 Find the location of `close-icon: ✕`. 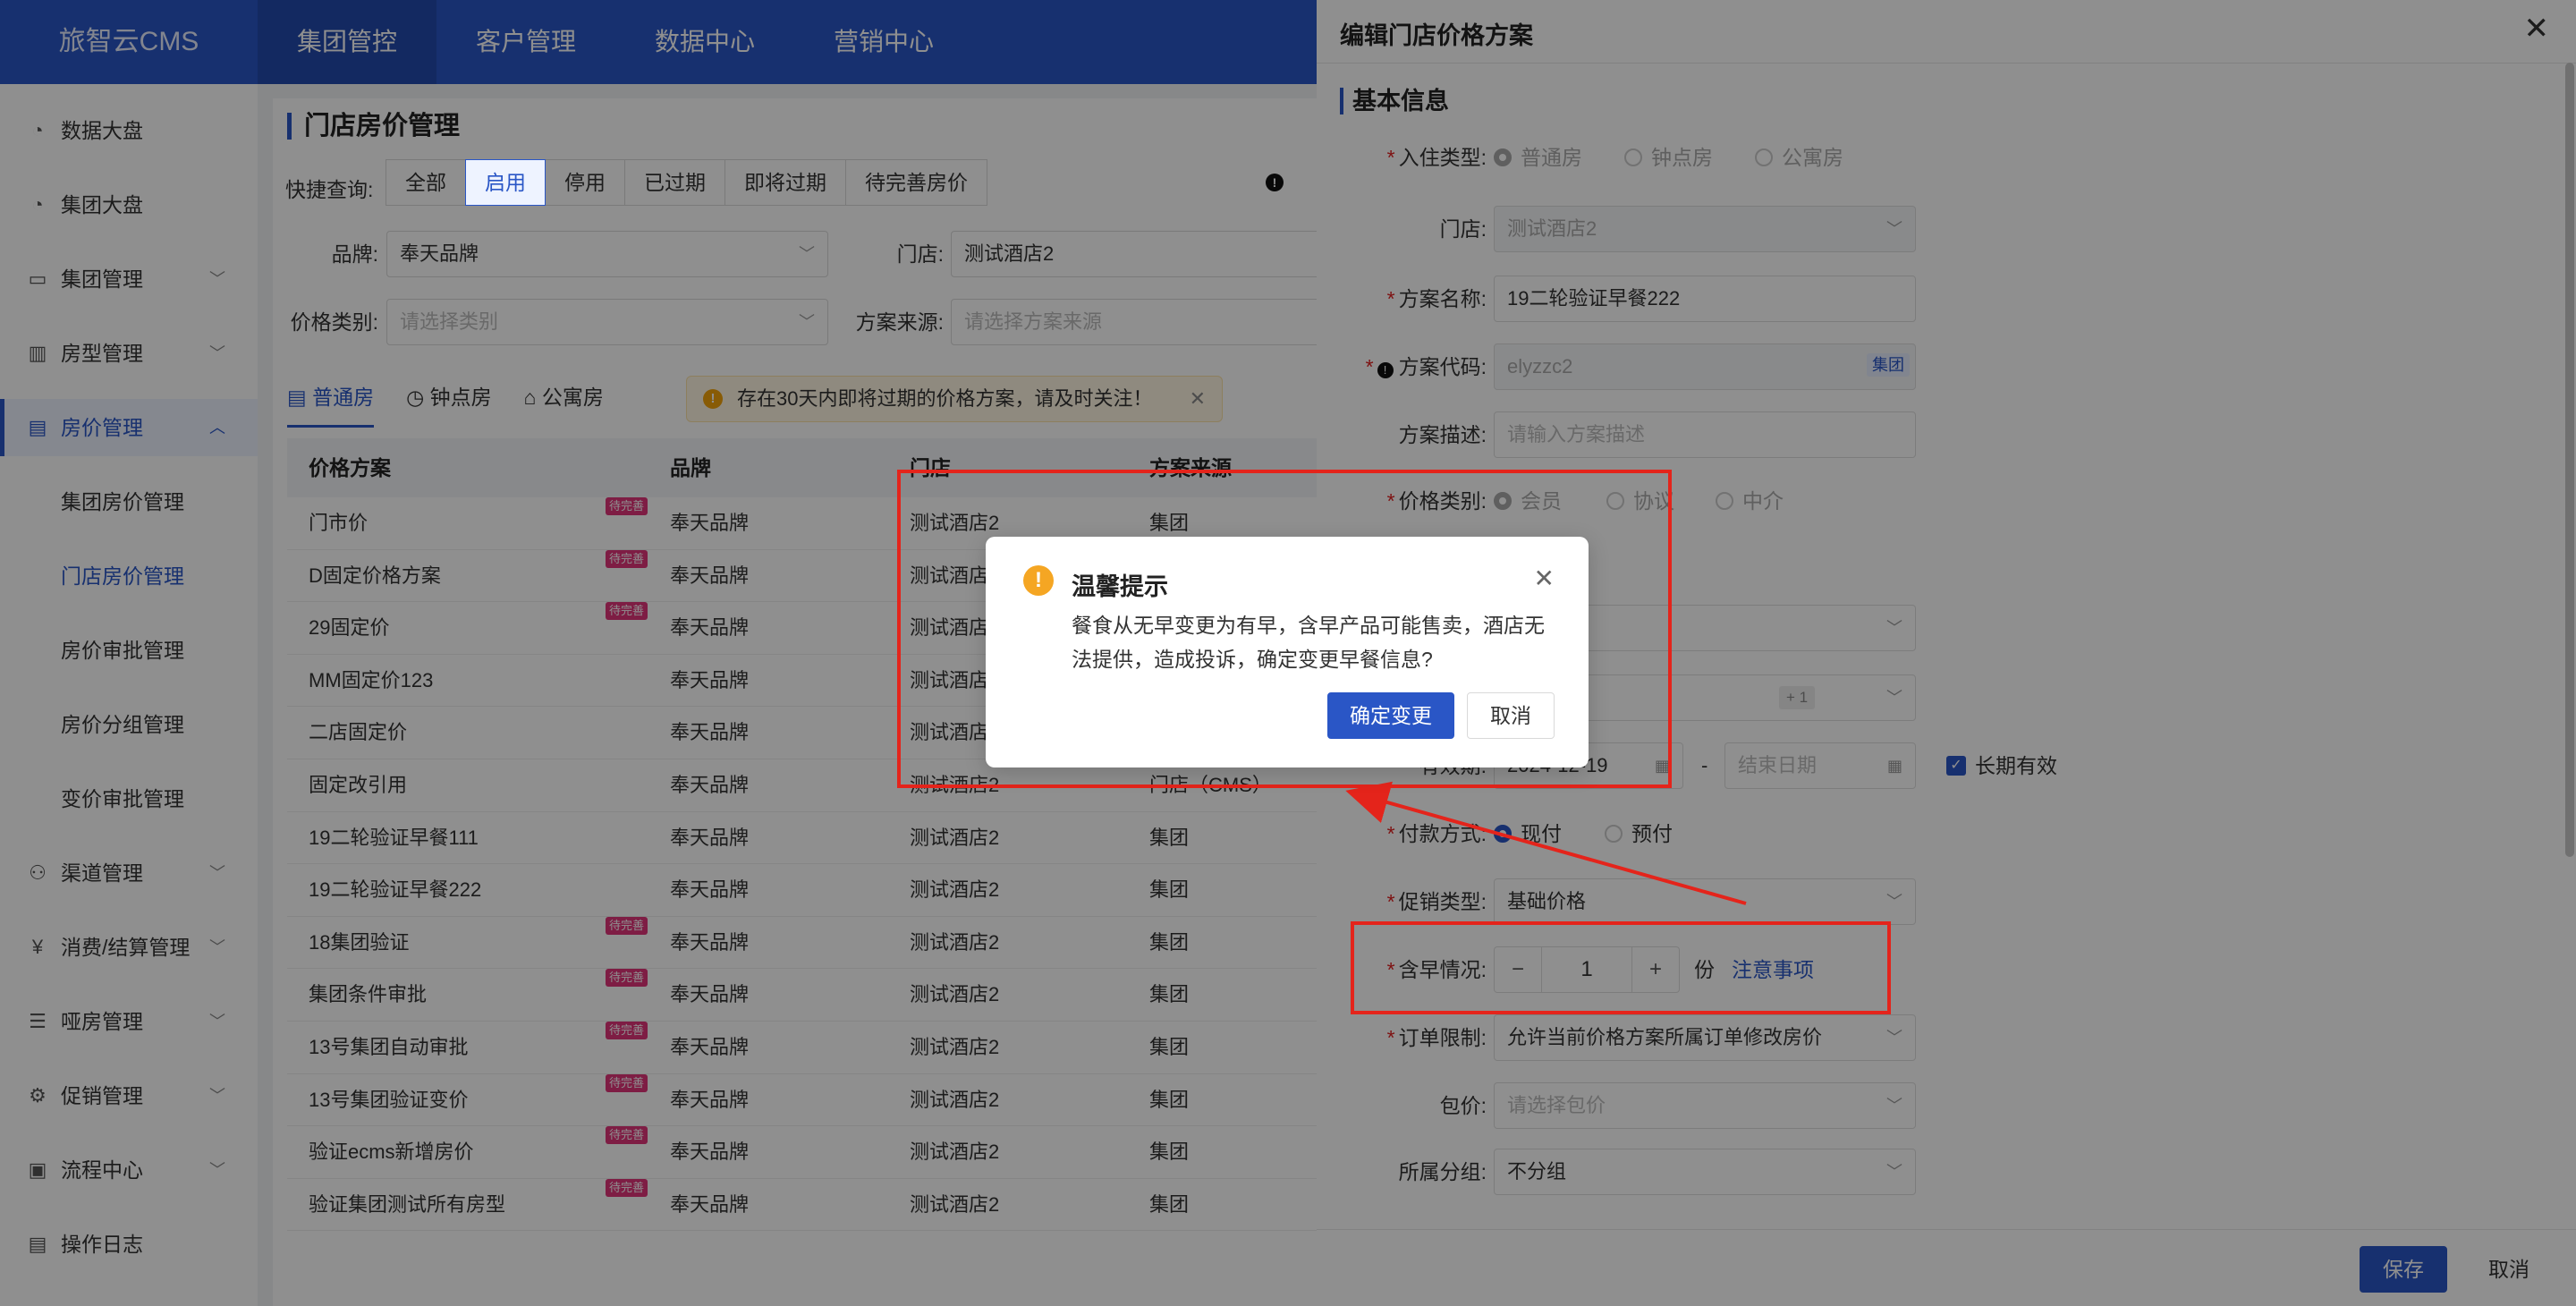

close-icon: ✕ is located at coordinates (1544, 578).